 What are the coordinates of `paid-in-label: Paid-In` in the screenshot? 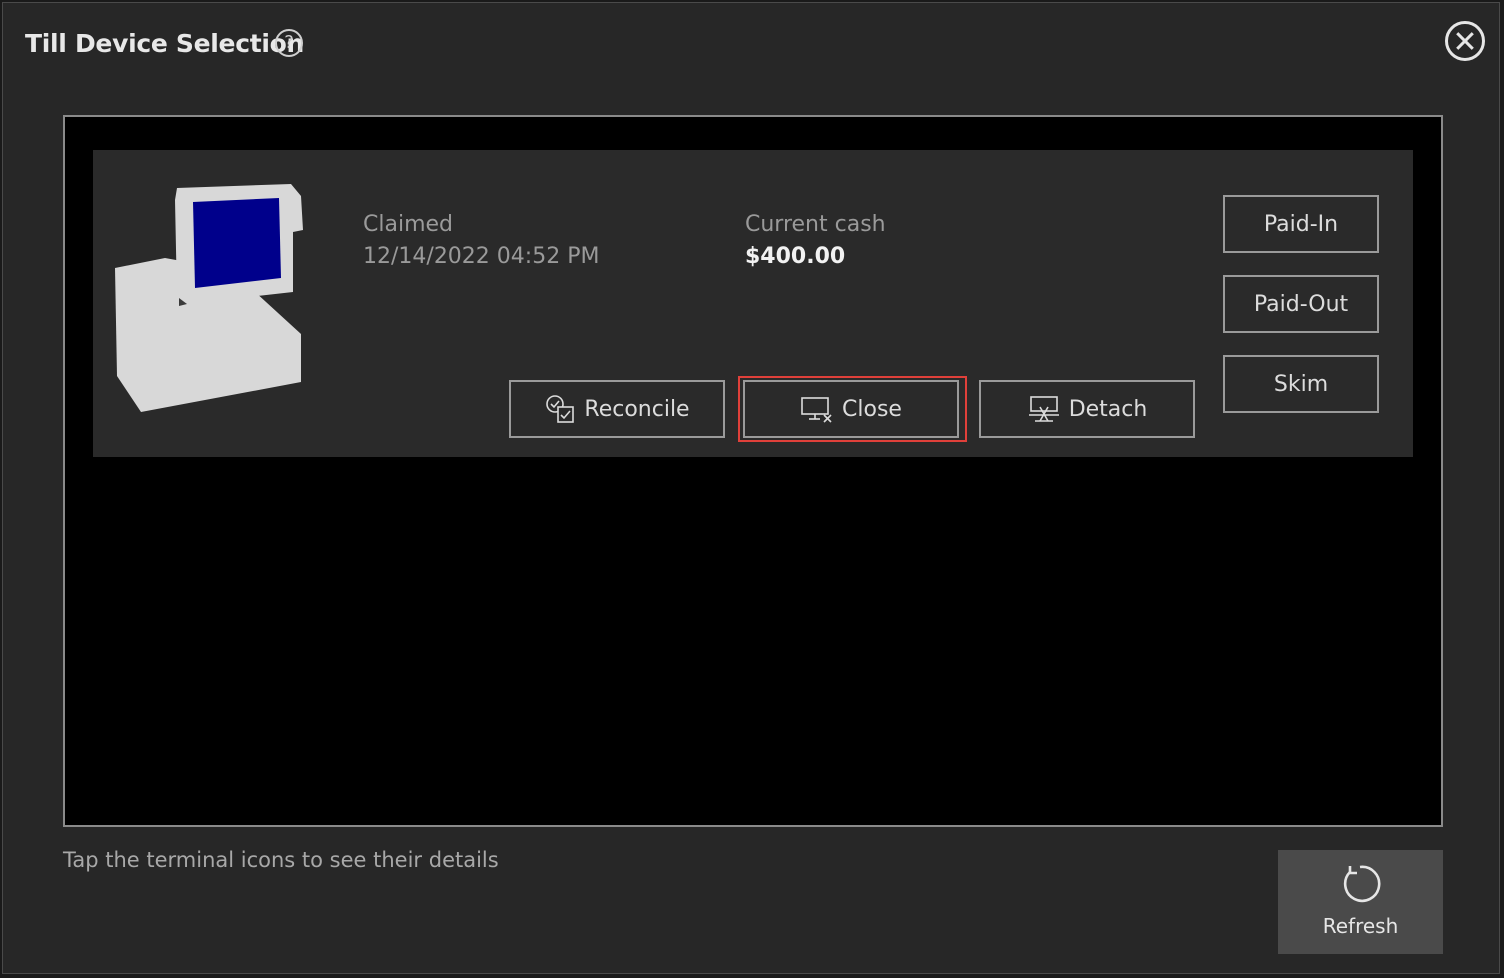 It's located at (1301, 224).